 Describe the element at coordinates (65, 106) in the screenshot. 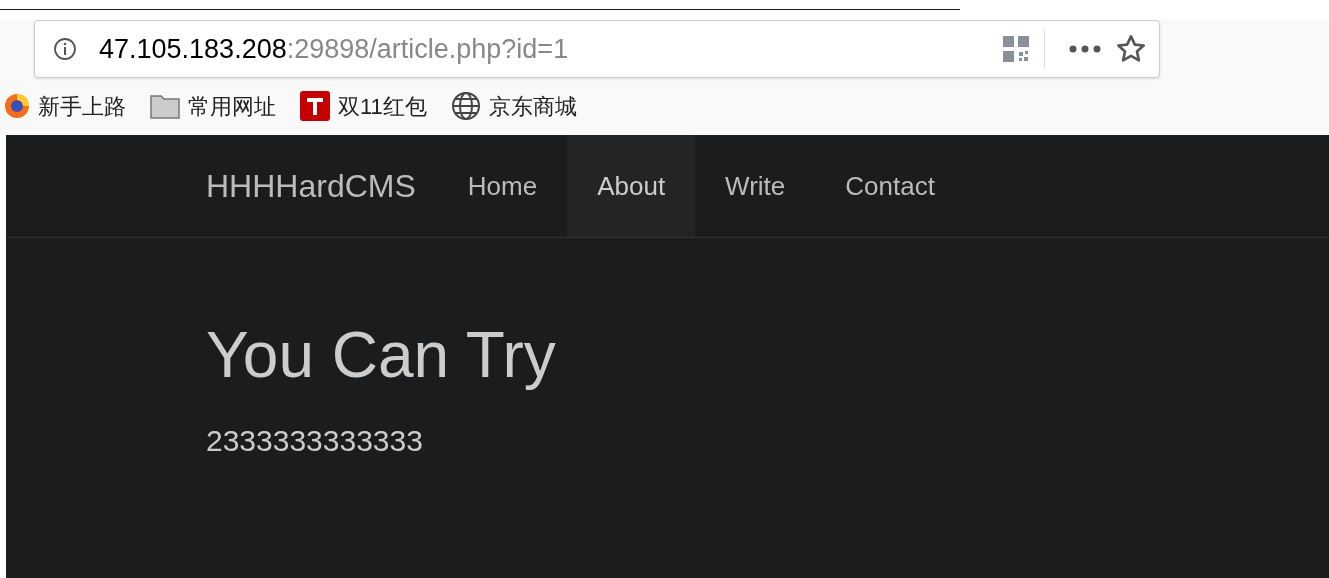

I see `bookmark-item: 新手上路` at that location.